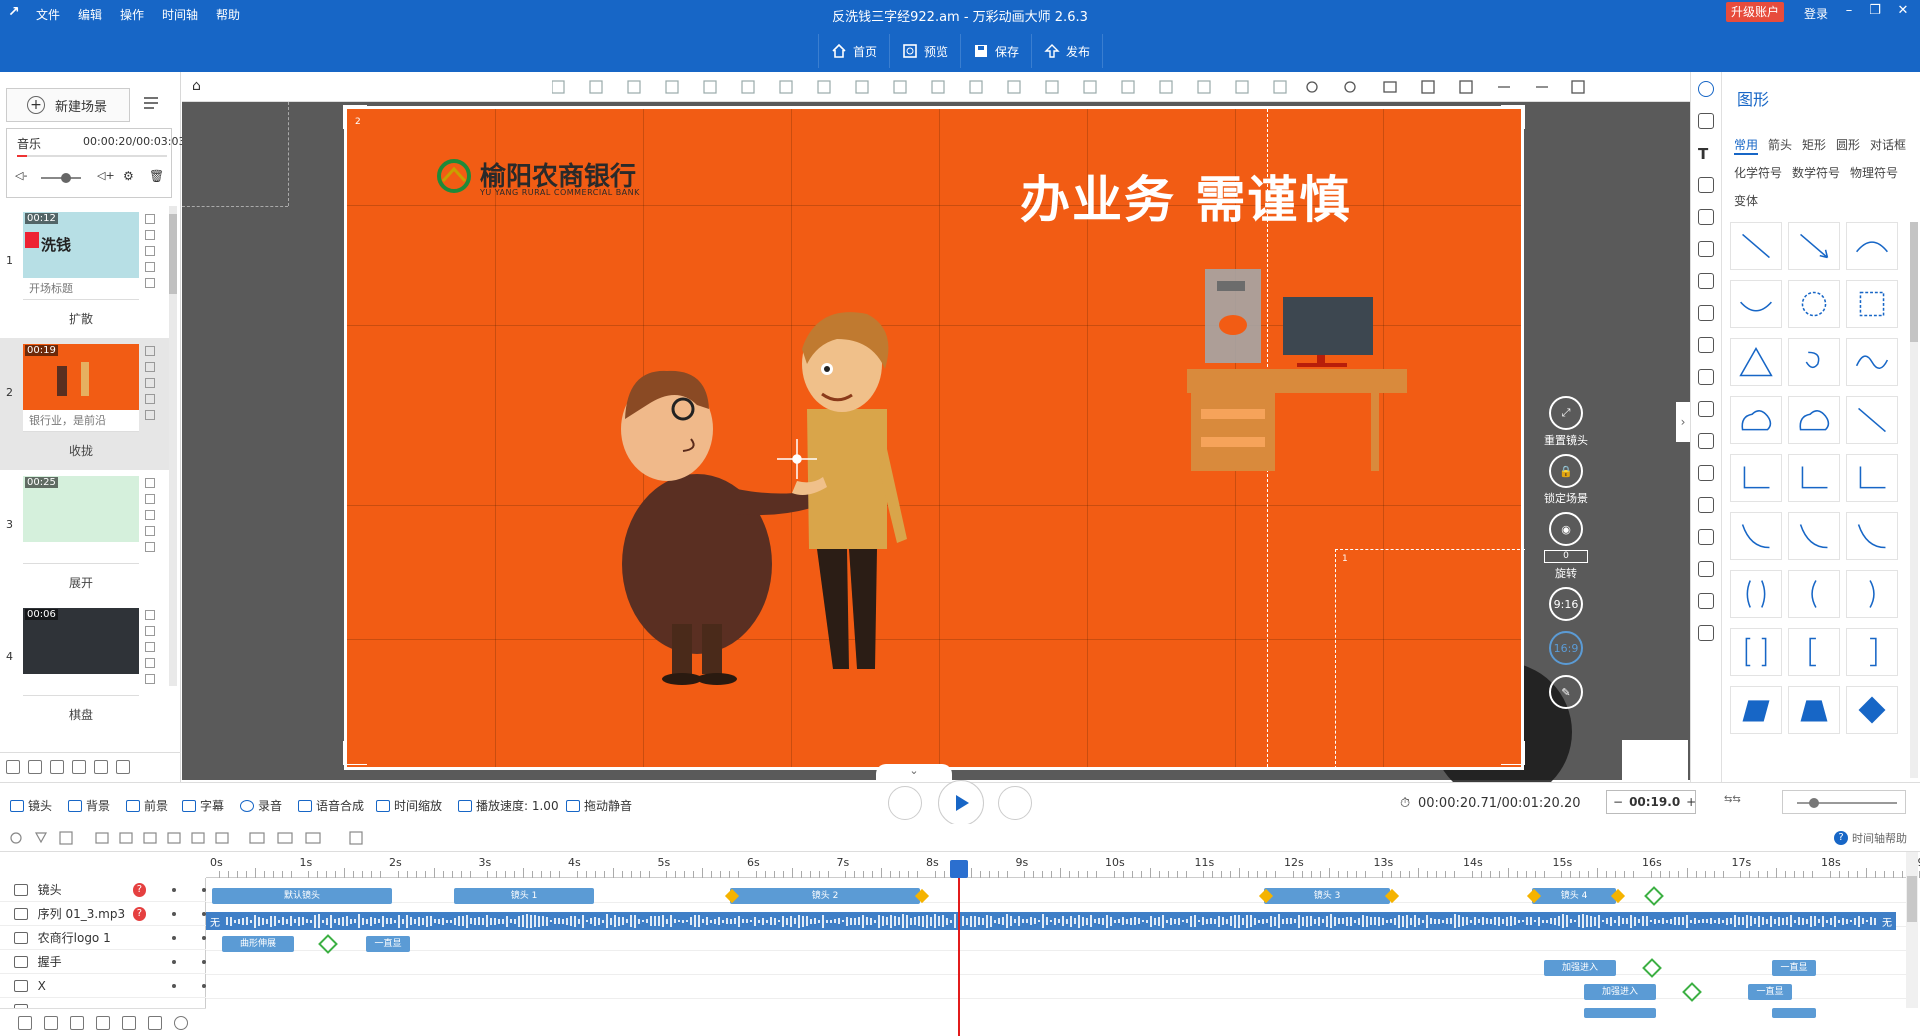  Describe the element at coordinates (1691, 802) in the screenshot. I see `plus-icon: +` at that location.